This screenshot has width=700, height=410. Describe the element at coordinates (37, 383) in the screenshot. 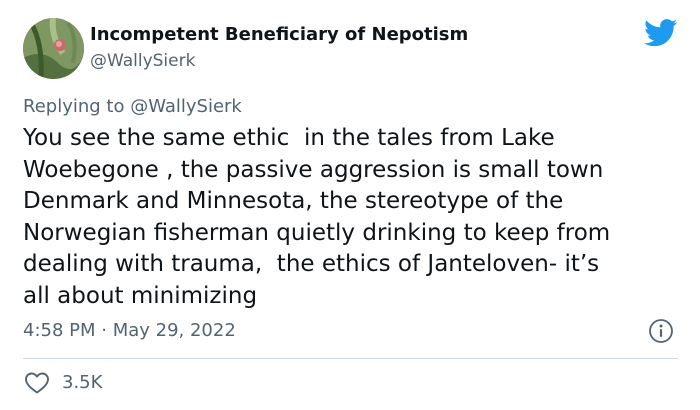

I see `heart-icon` at that location.